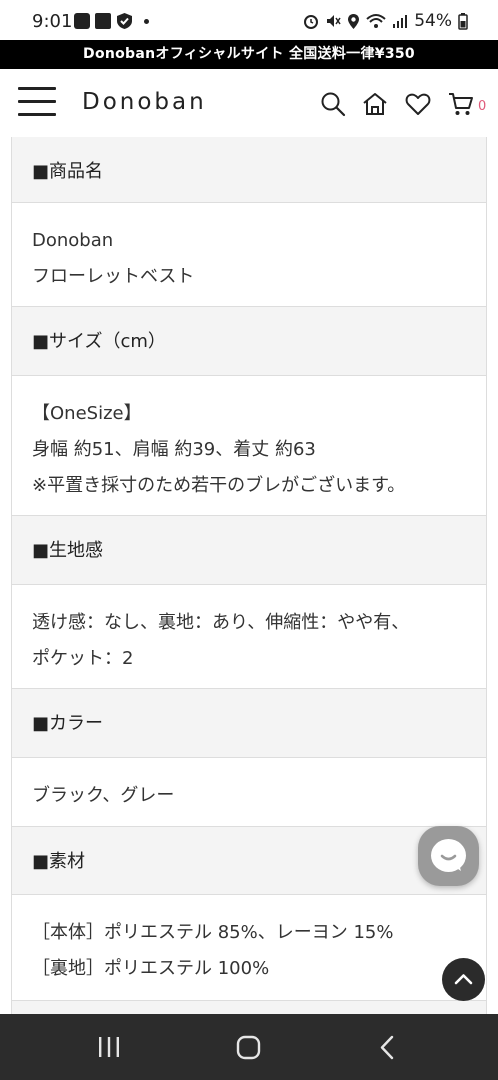  I want to click on heart-icon, so click(418, 104).